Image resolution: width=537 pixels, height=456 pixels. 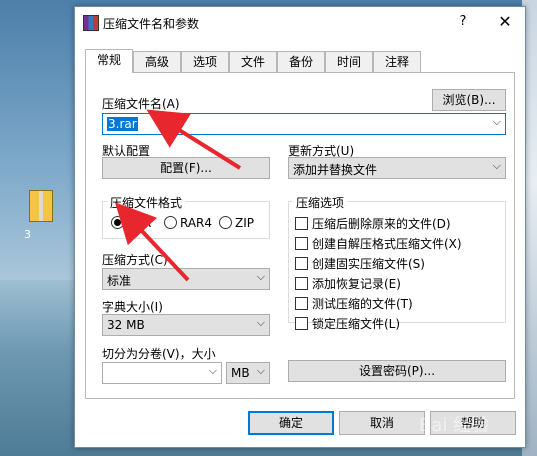 I want to click on winrar-icon, so click(x=91, y=23).